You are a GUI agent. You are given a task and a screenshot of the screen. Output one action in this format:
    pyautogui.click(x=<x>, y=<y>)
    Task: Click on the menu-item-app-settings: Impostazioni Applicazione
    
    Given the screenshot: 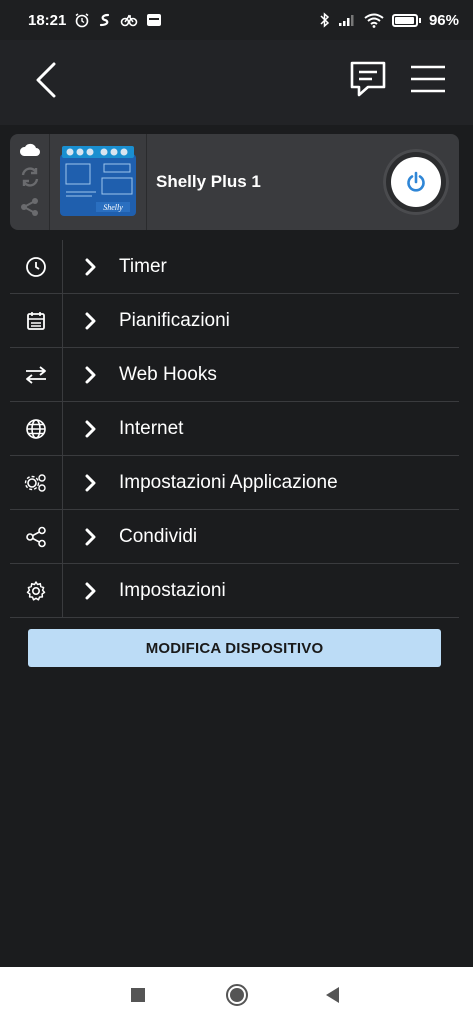 What is the action you would take?
    pyautogui.click(x=234, y=483)
    